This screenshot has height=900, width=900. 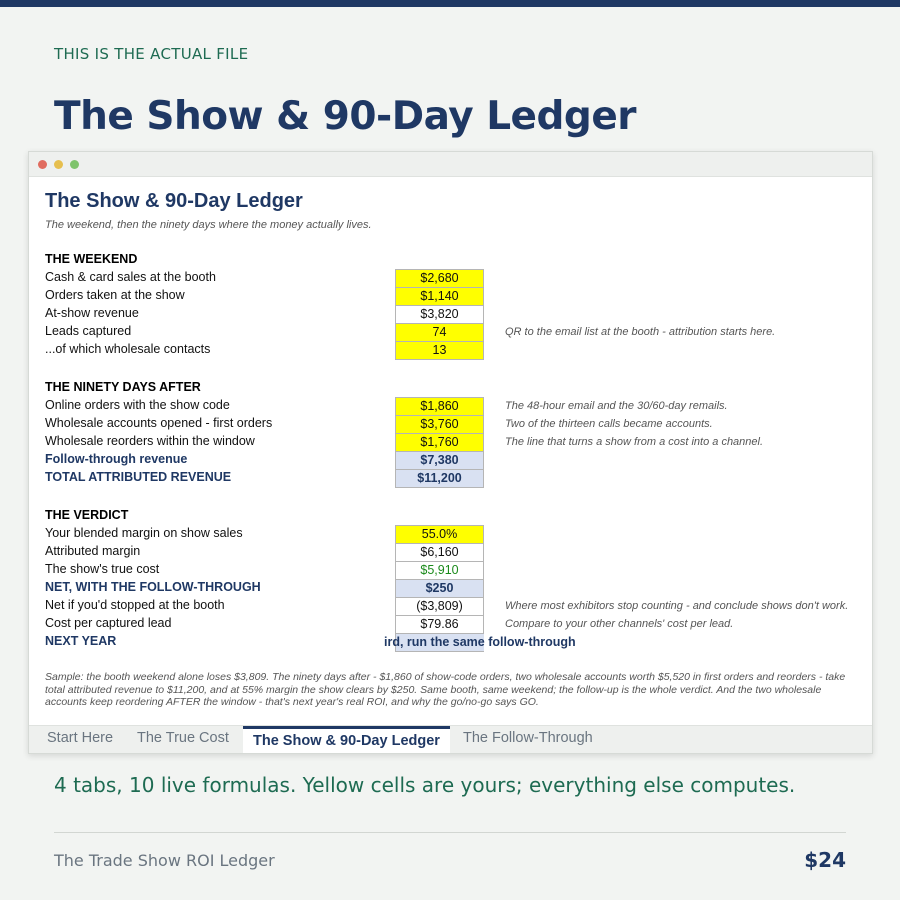 What do you see at coordinates (128, 349) in the screenshot?
I see `row-label: ...of which wholesale contacts` at bounding box center [128, 349].